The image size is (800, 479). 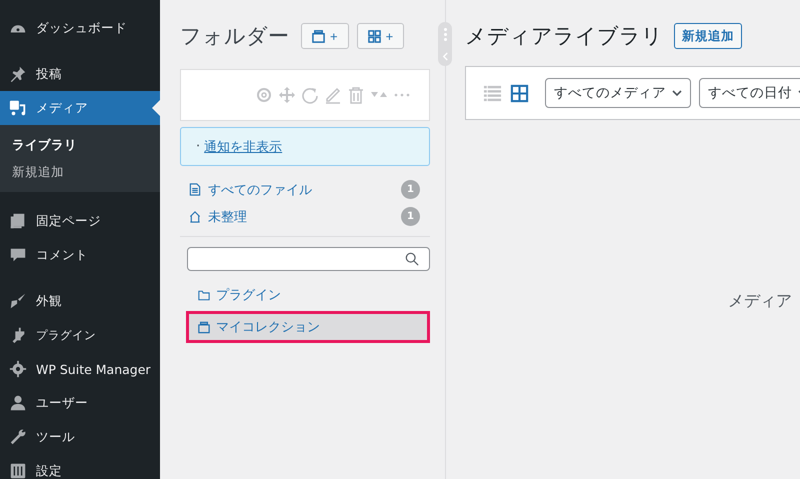 I want to click on resize-handle, so click(x=445, y=44).